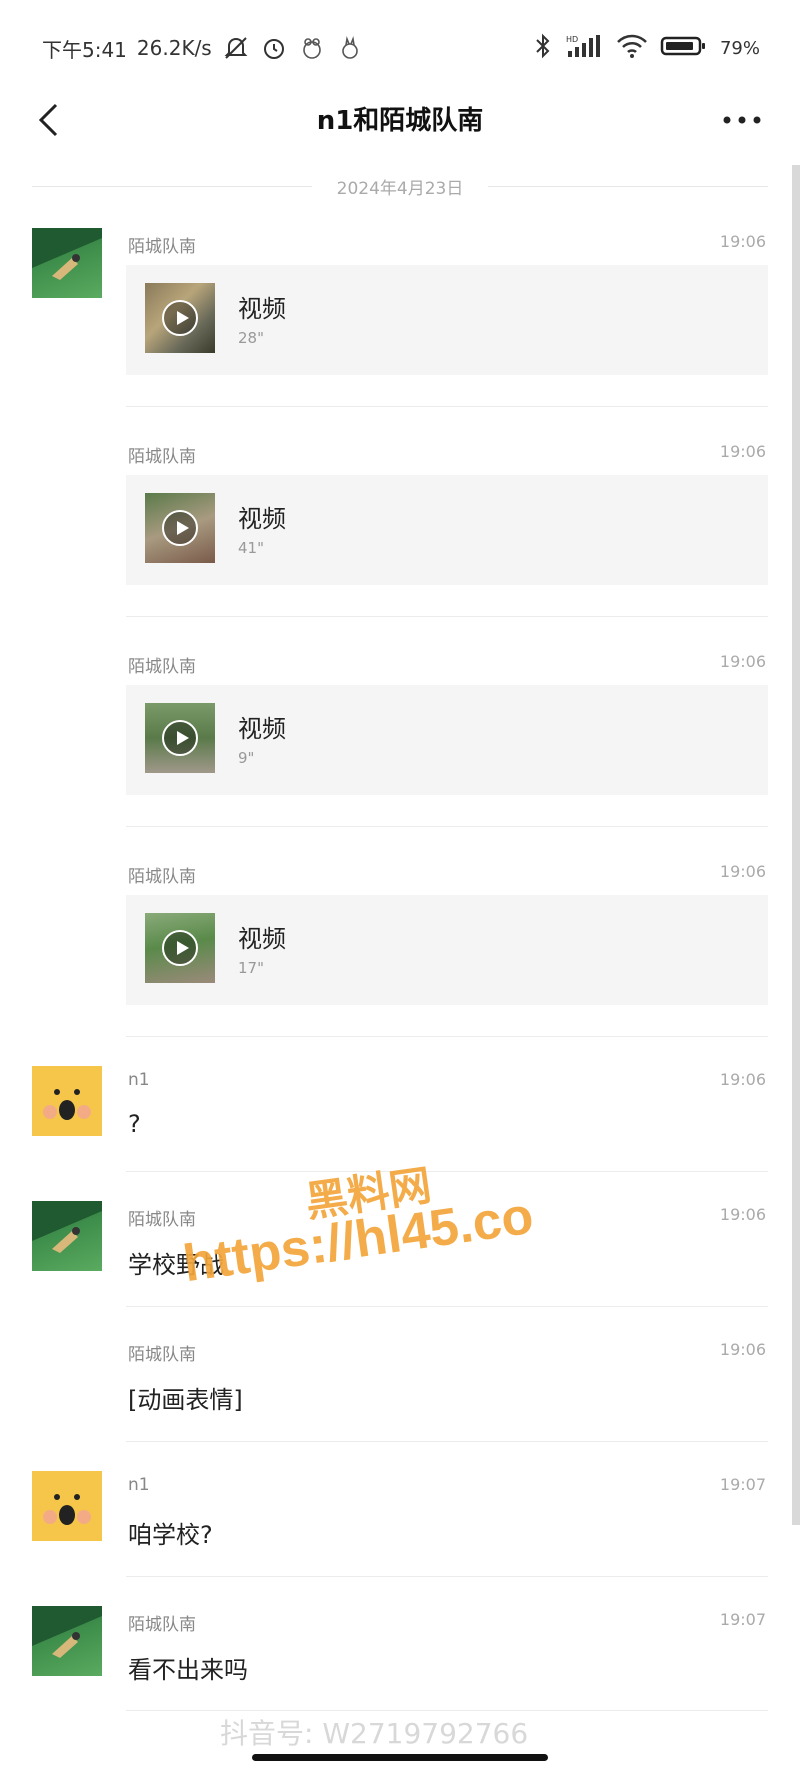 Image resolution: width=800 pixels, height=1777 pixels. What do you see at coordinates (447, 950) in the screenshot?
I see `video-message-card: 视频 17"` at bounding box center [447, 950].